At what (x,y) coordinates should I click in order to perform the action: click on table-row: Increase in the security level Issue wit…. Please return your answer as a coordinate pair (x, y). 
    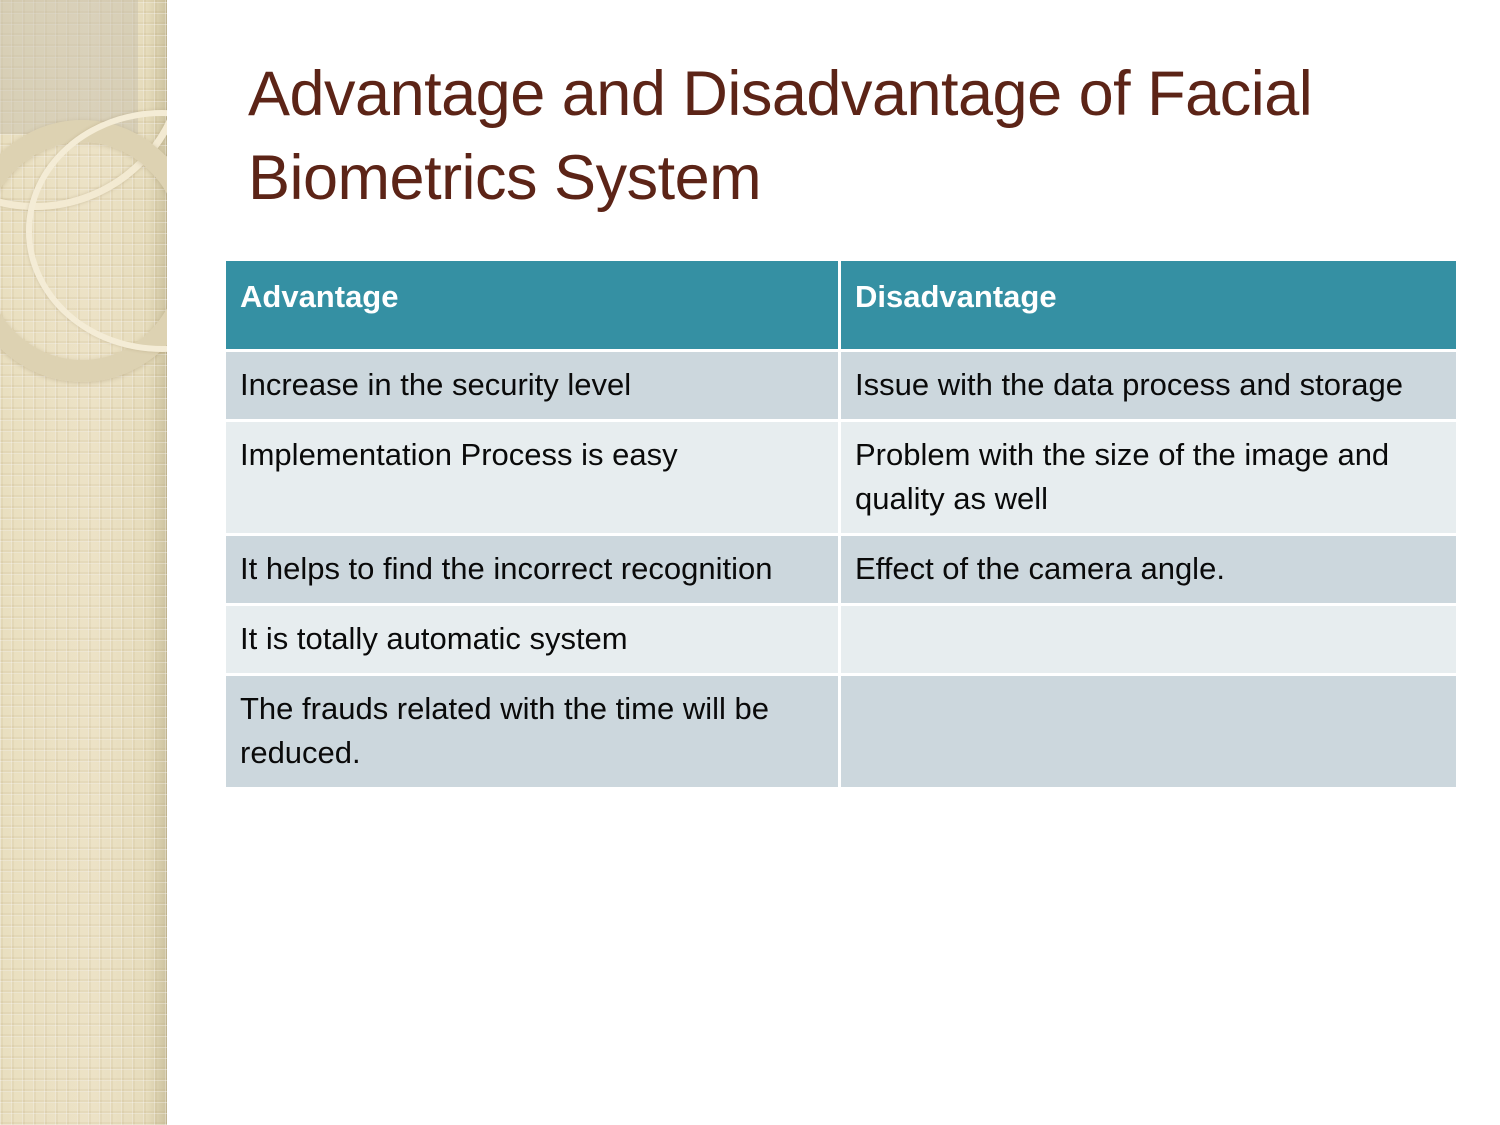
    Looking at the image, I should click on (841, 384).